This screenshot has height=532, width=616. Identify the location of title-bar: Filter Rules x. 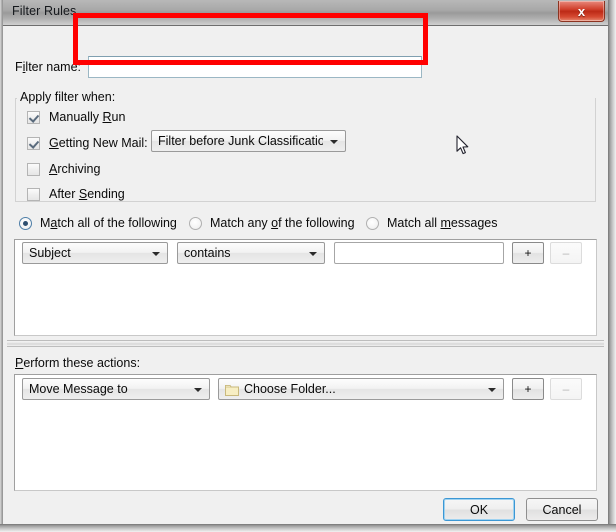
(305, 13).